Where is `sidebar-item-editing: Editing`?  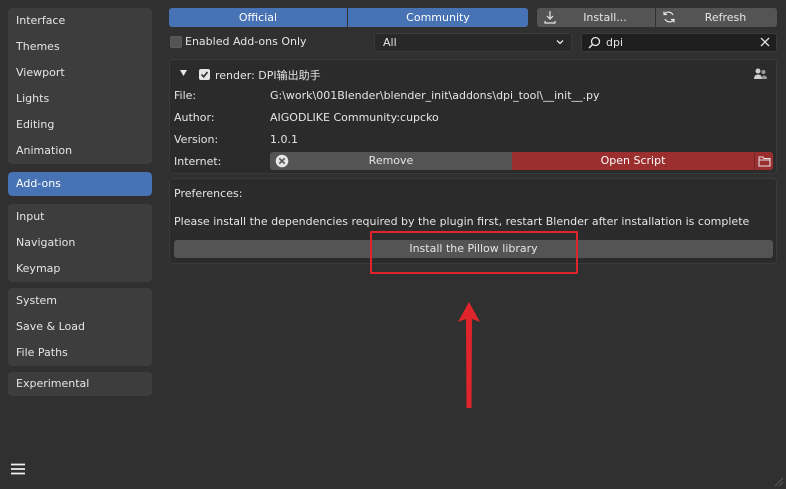
sidebar-item-editing: Editing is located at coordinates (80, 125).